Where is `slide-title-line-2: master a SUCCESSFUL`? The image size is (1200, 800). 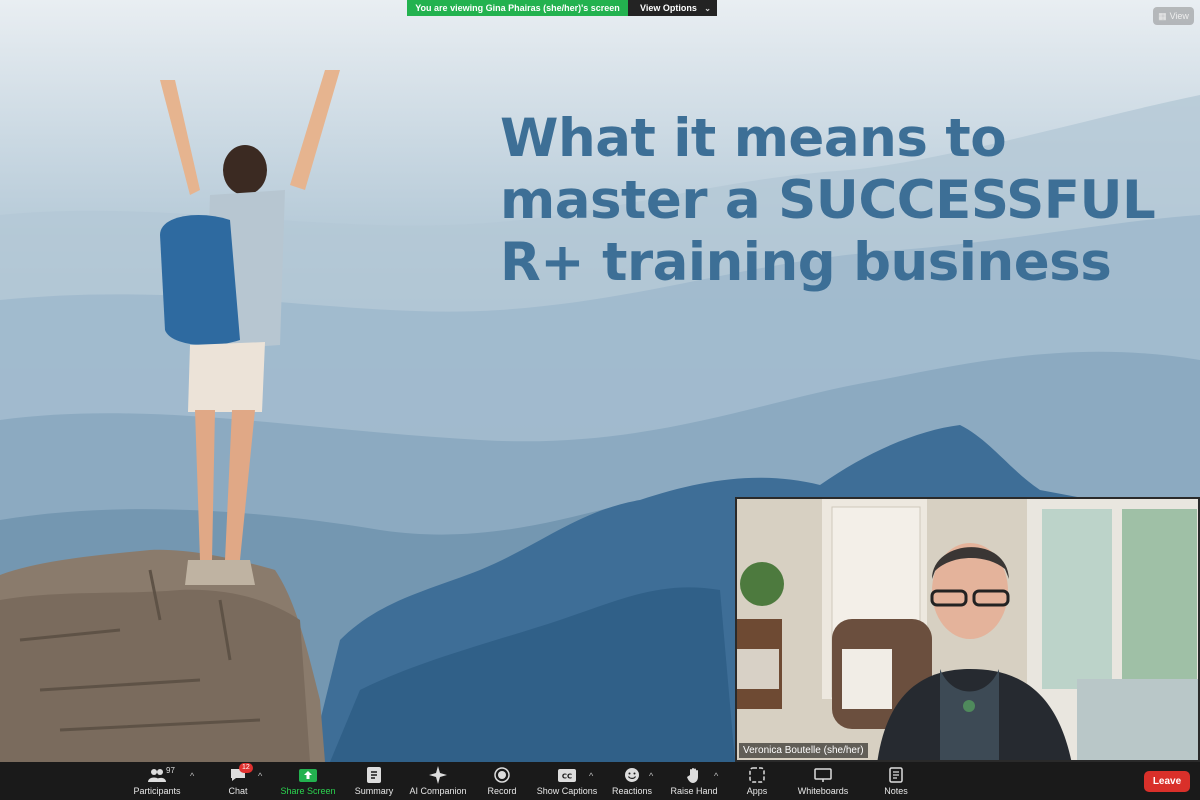 slide-title-line-2: master a SUCCESSFUL is located at coordinates (828, 200).